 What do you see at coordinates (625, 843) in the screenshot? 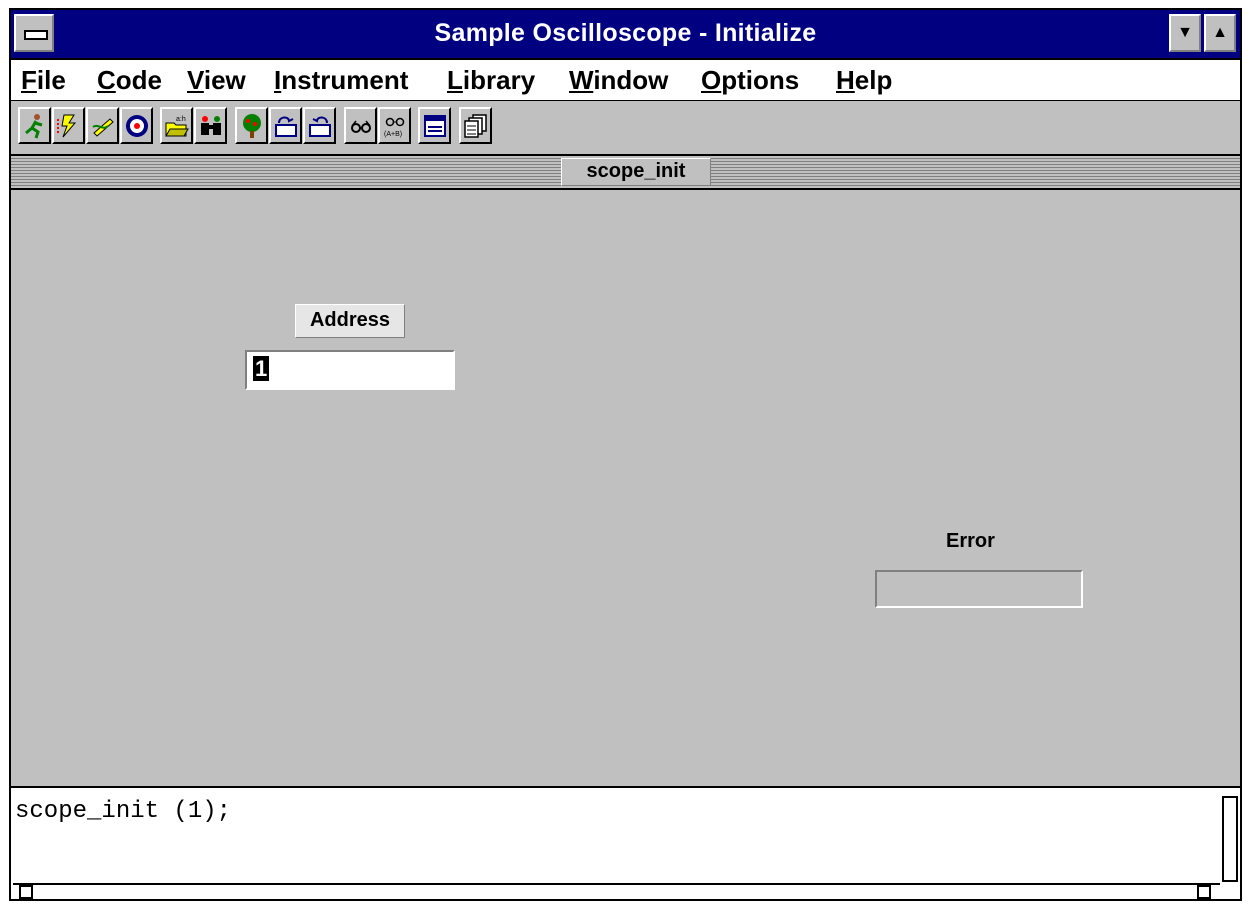
I see `generated-code-pane: scope_init (1);` at bounding box center [625, 843].